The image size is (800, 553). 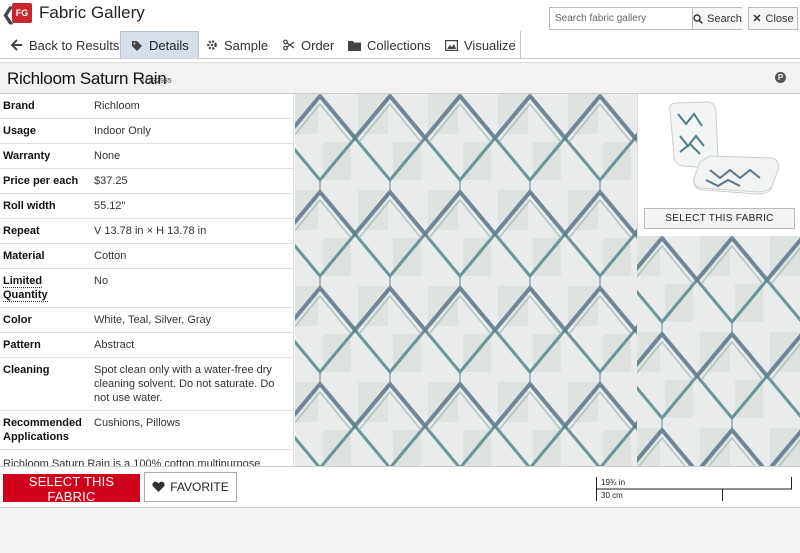 What do you see at coordinates (107, 156) in the screenshot?
I see `spec-value: None` at bounding box center [107, 156].